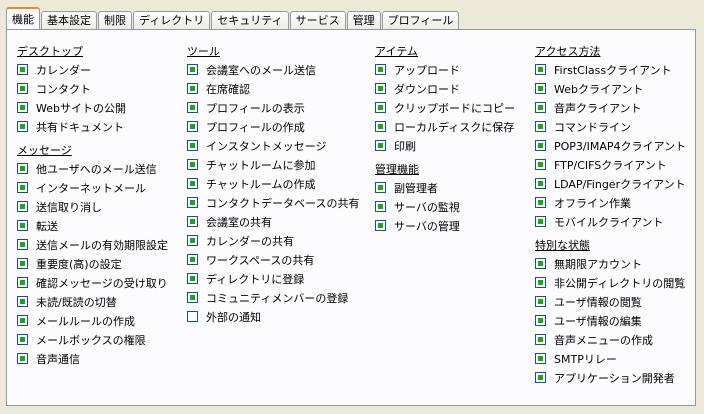 The width and height of the screenshot is (704, 414). Describe the element at coordinates (610, 301) in the screenshot. I see `permission-option: ユーザ情報の閲覧` at that location.